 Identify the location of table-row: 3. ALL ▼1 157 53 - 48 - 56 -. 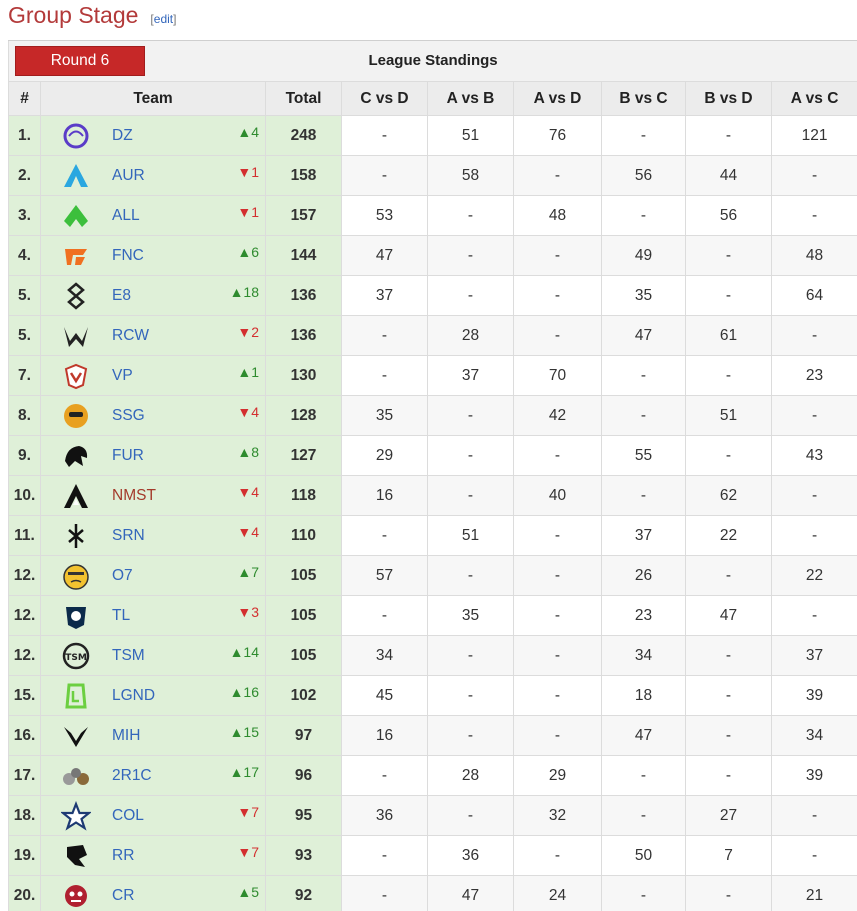
(432, 215).